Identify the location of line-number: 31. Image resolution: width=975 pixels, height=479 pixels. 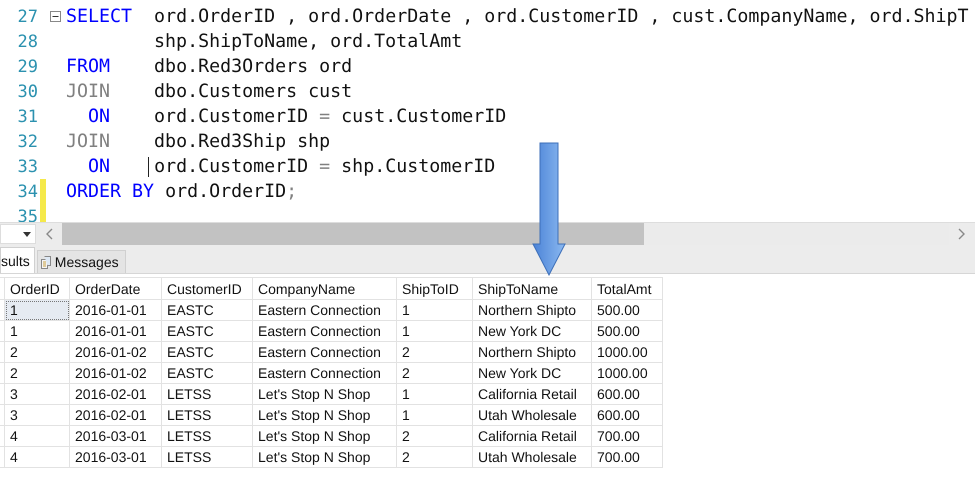
(27, 116).